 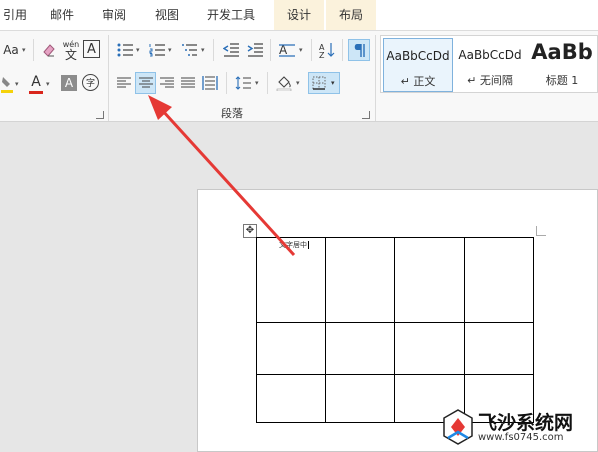 What do you see at coordinates (458, 427) in the screenshot?
I see `watermark-logo-icon` at bounding box center [458, 427].